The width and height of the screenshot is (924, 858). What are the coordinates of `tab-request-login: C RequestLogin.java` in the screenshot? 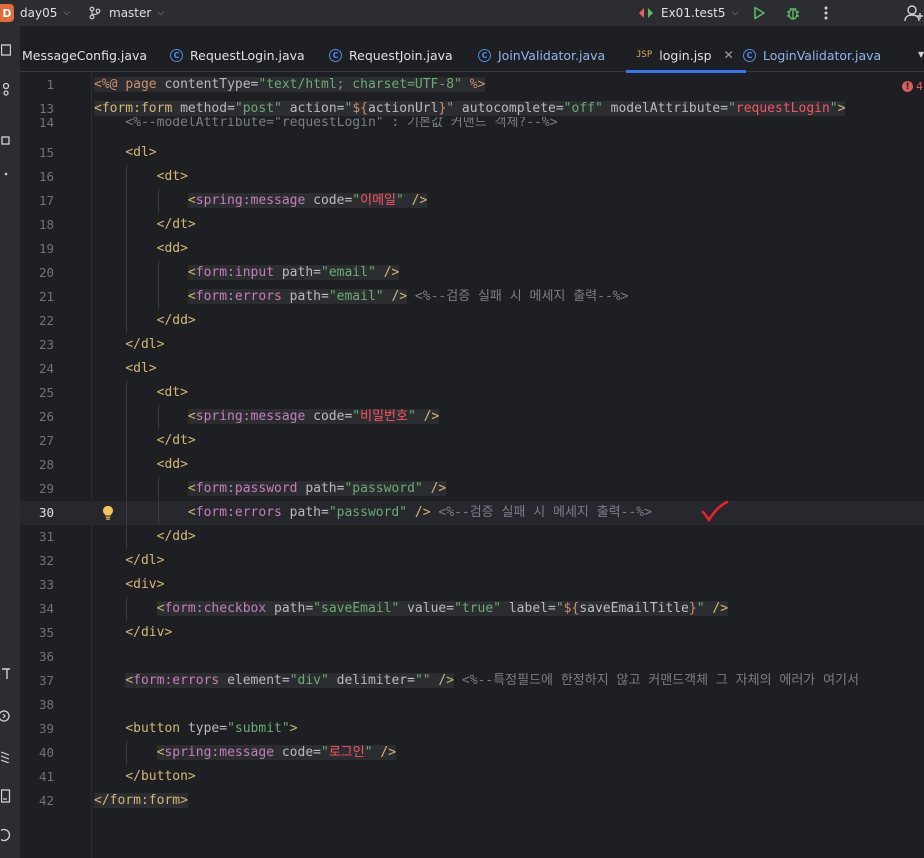 It's located at (237, 55).